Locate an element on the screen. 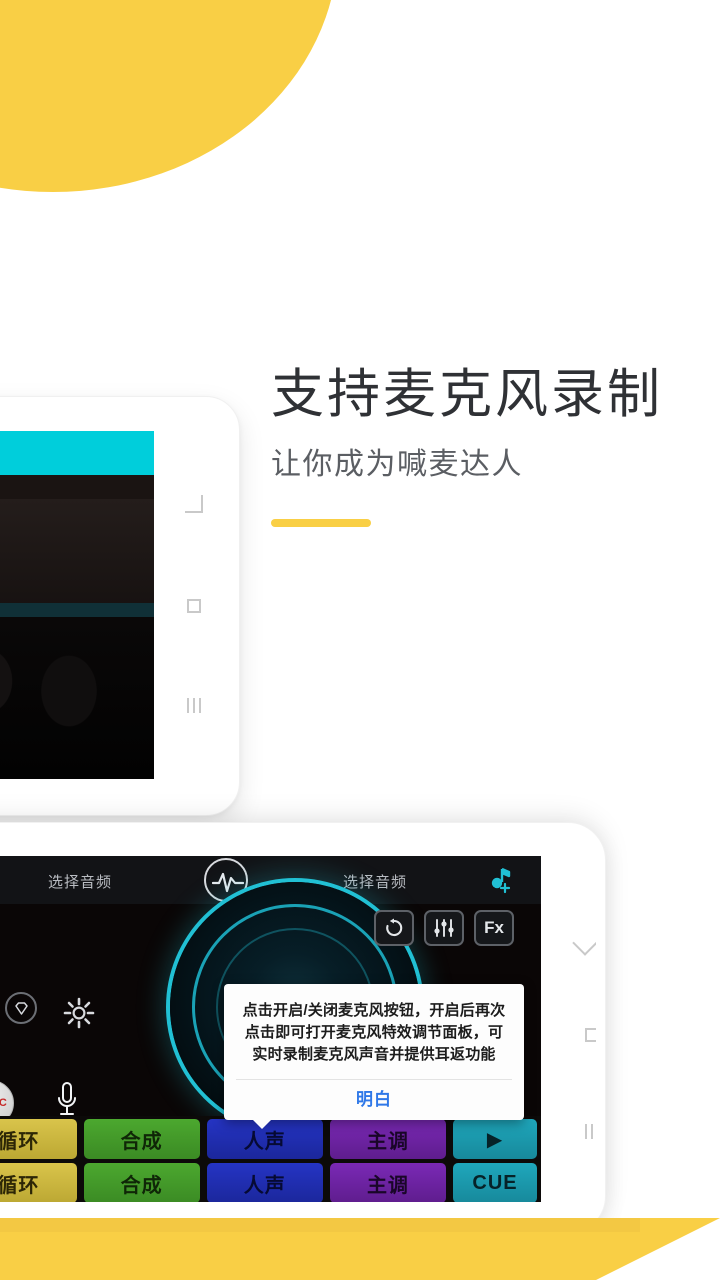  select-audio-right: 选择音频 is located at coordinates (375, 881).